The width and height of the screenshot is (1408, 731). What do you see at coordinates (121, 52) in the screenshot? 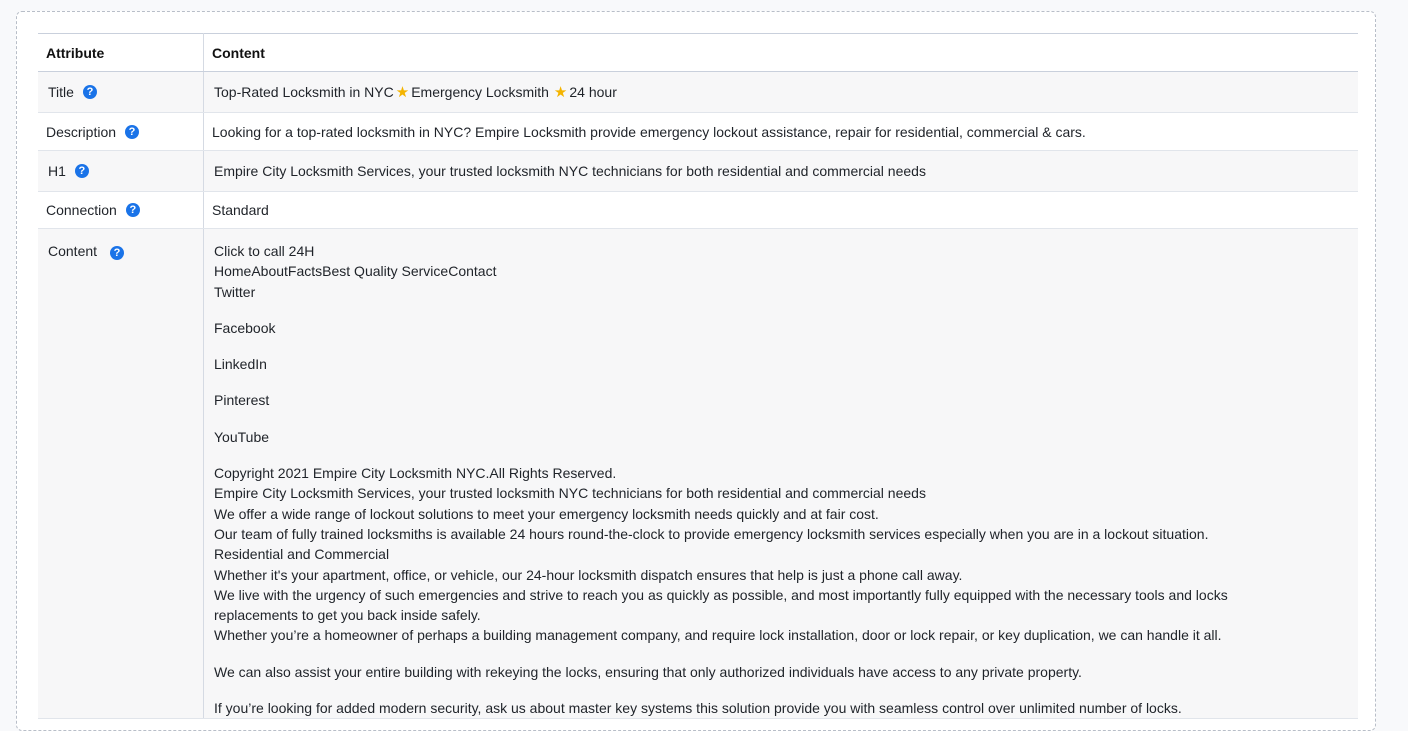
I see `column-header-attribute: Attribute` at bounding box center [121, 52].